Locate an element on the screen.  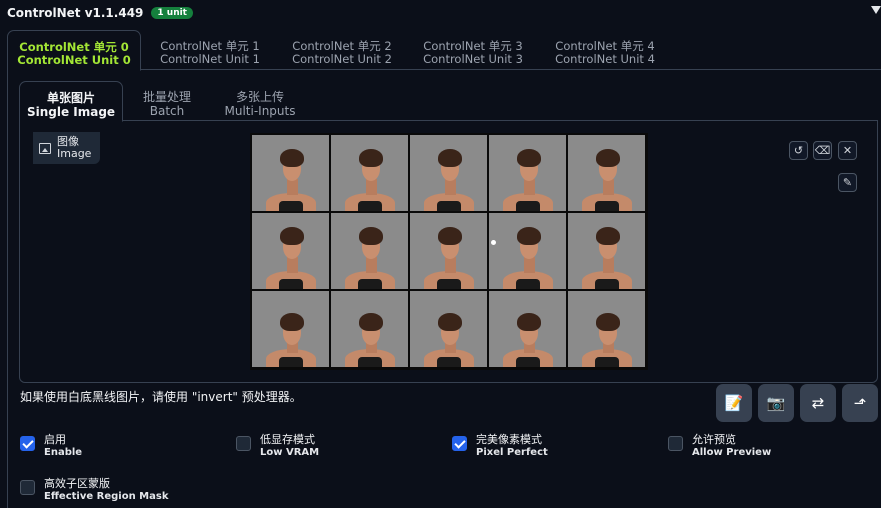
tab-unit-0-en: ControlNet Unit 0 is located at coordinates (74, 60).